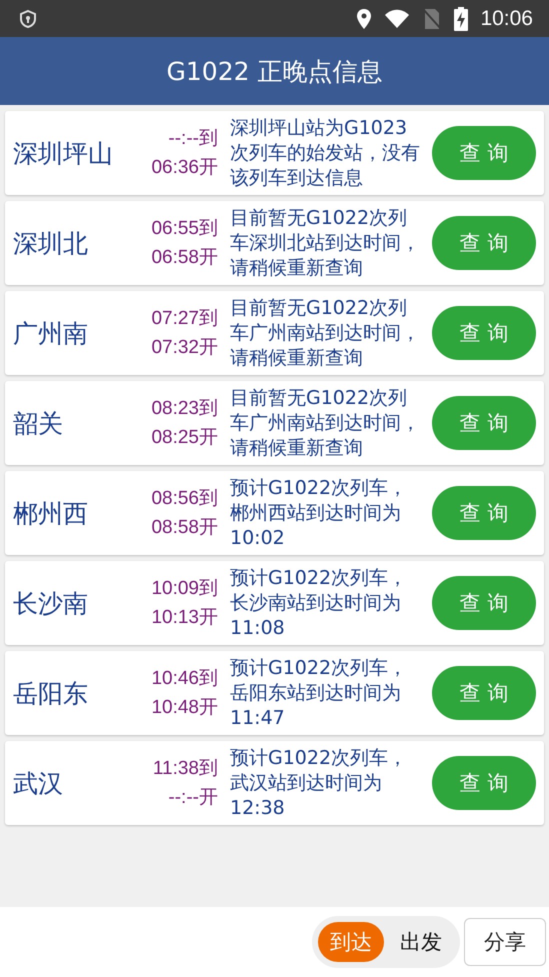 Image resolution: width=549 pixels, height=977 pixels. I want to click on station-name: 武汉, so click(38, 784).